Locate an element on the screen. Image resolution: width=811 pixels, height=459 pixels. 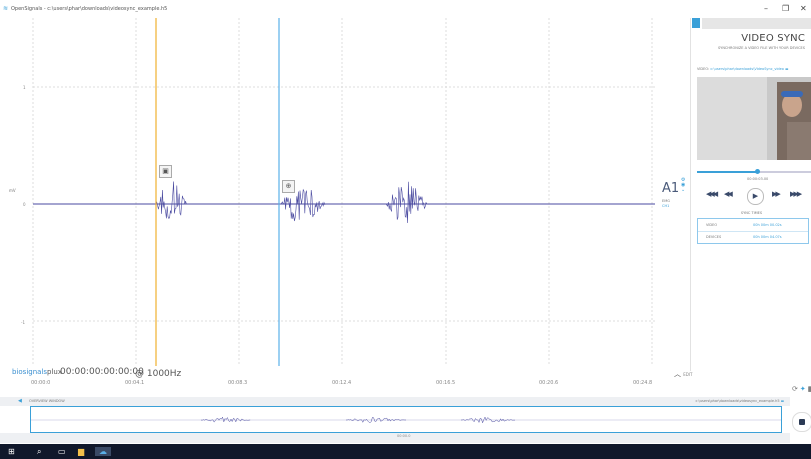
panel-header-bar is located at coordinates (756, 23).